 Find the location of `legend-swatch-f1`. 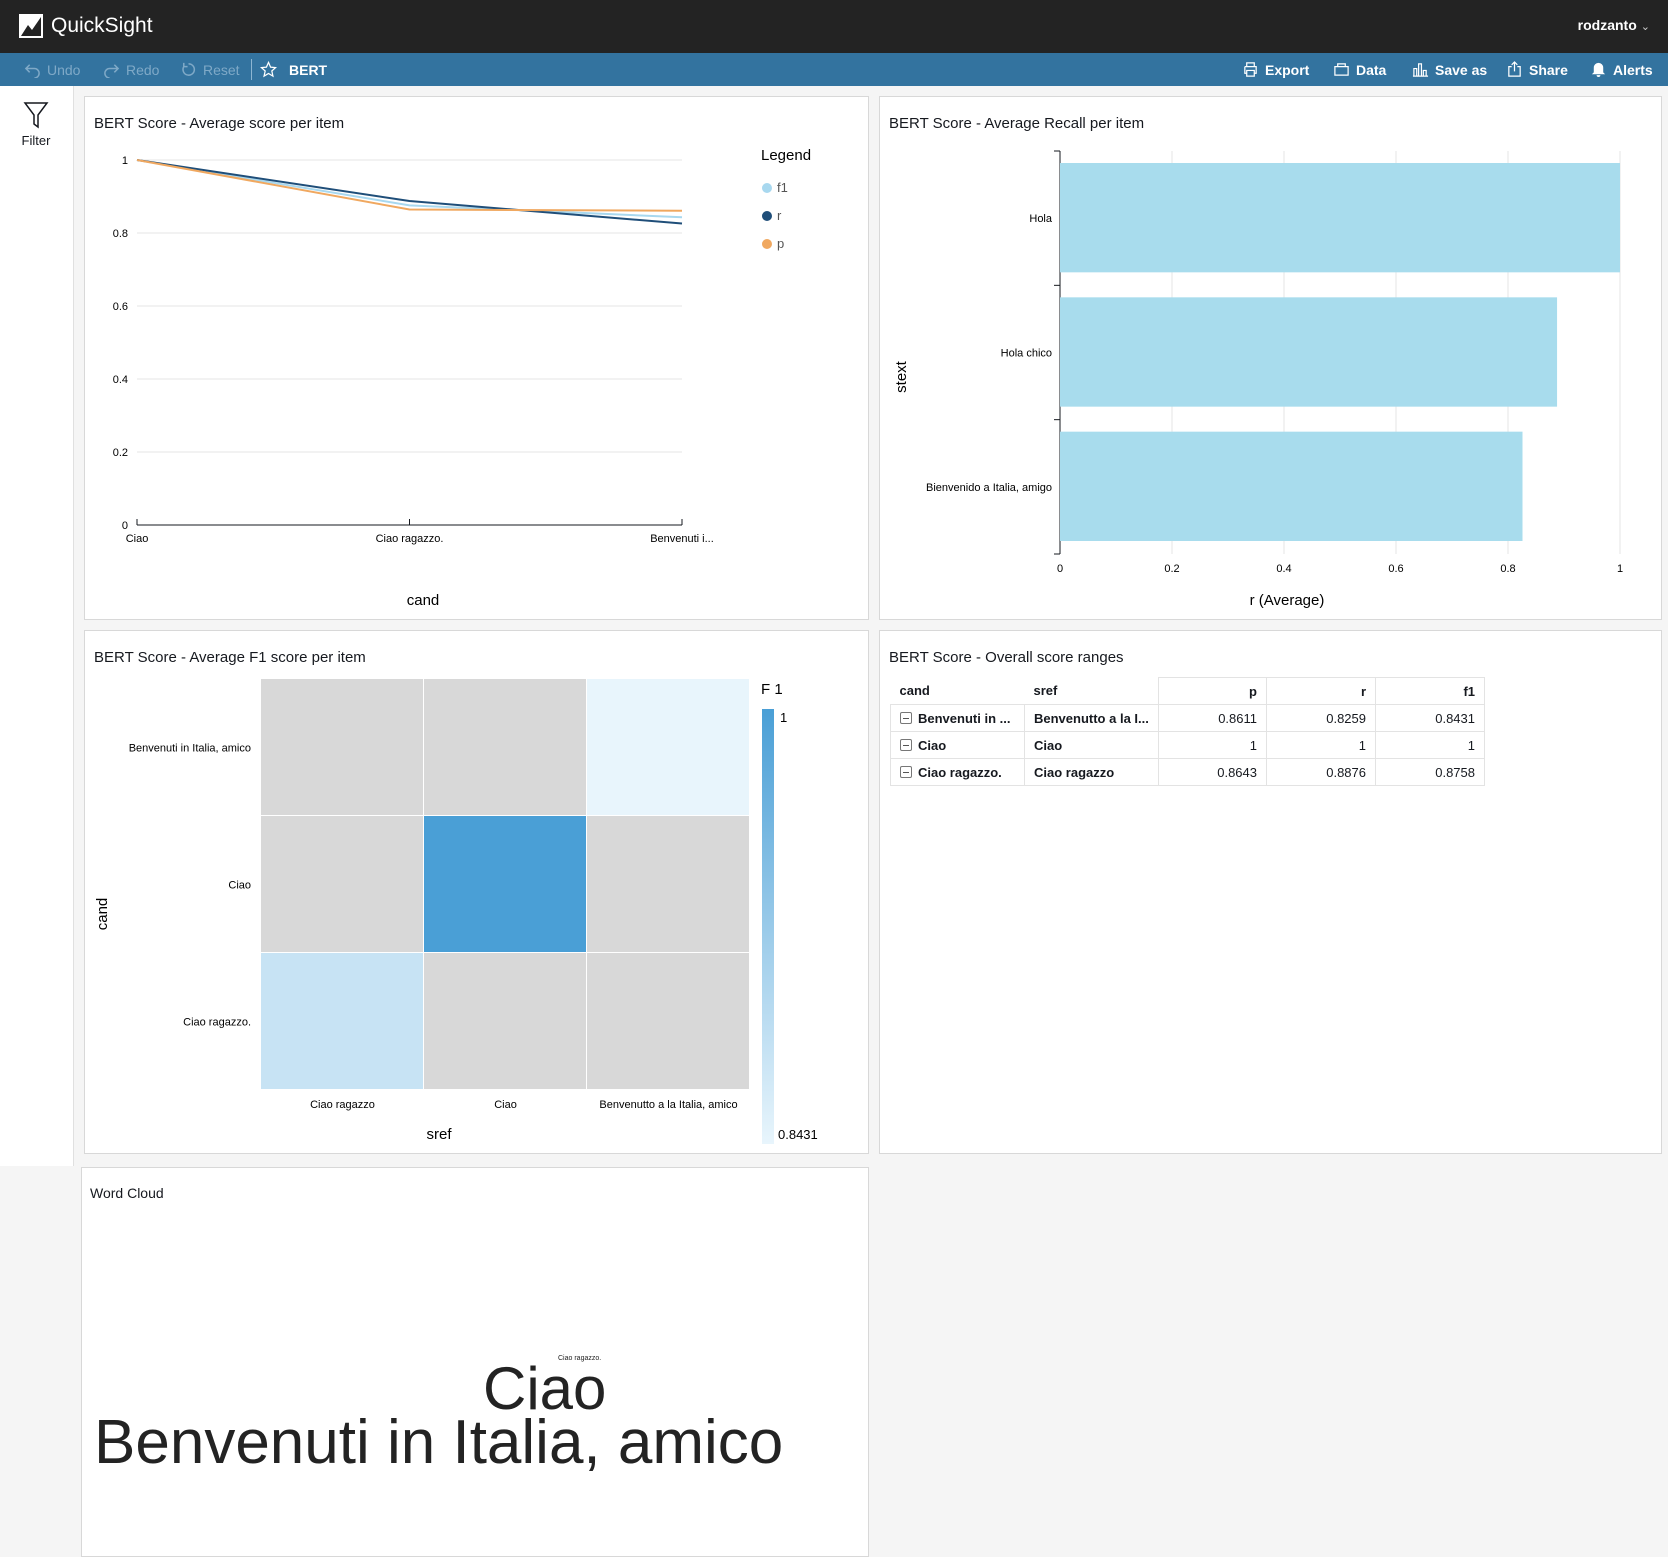

legend-swatch-f1 is located at coordinates (767, 188).